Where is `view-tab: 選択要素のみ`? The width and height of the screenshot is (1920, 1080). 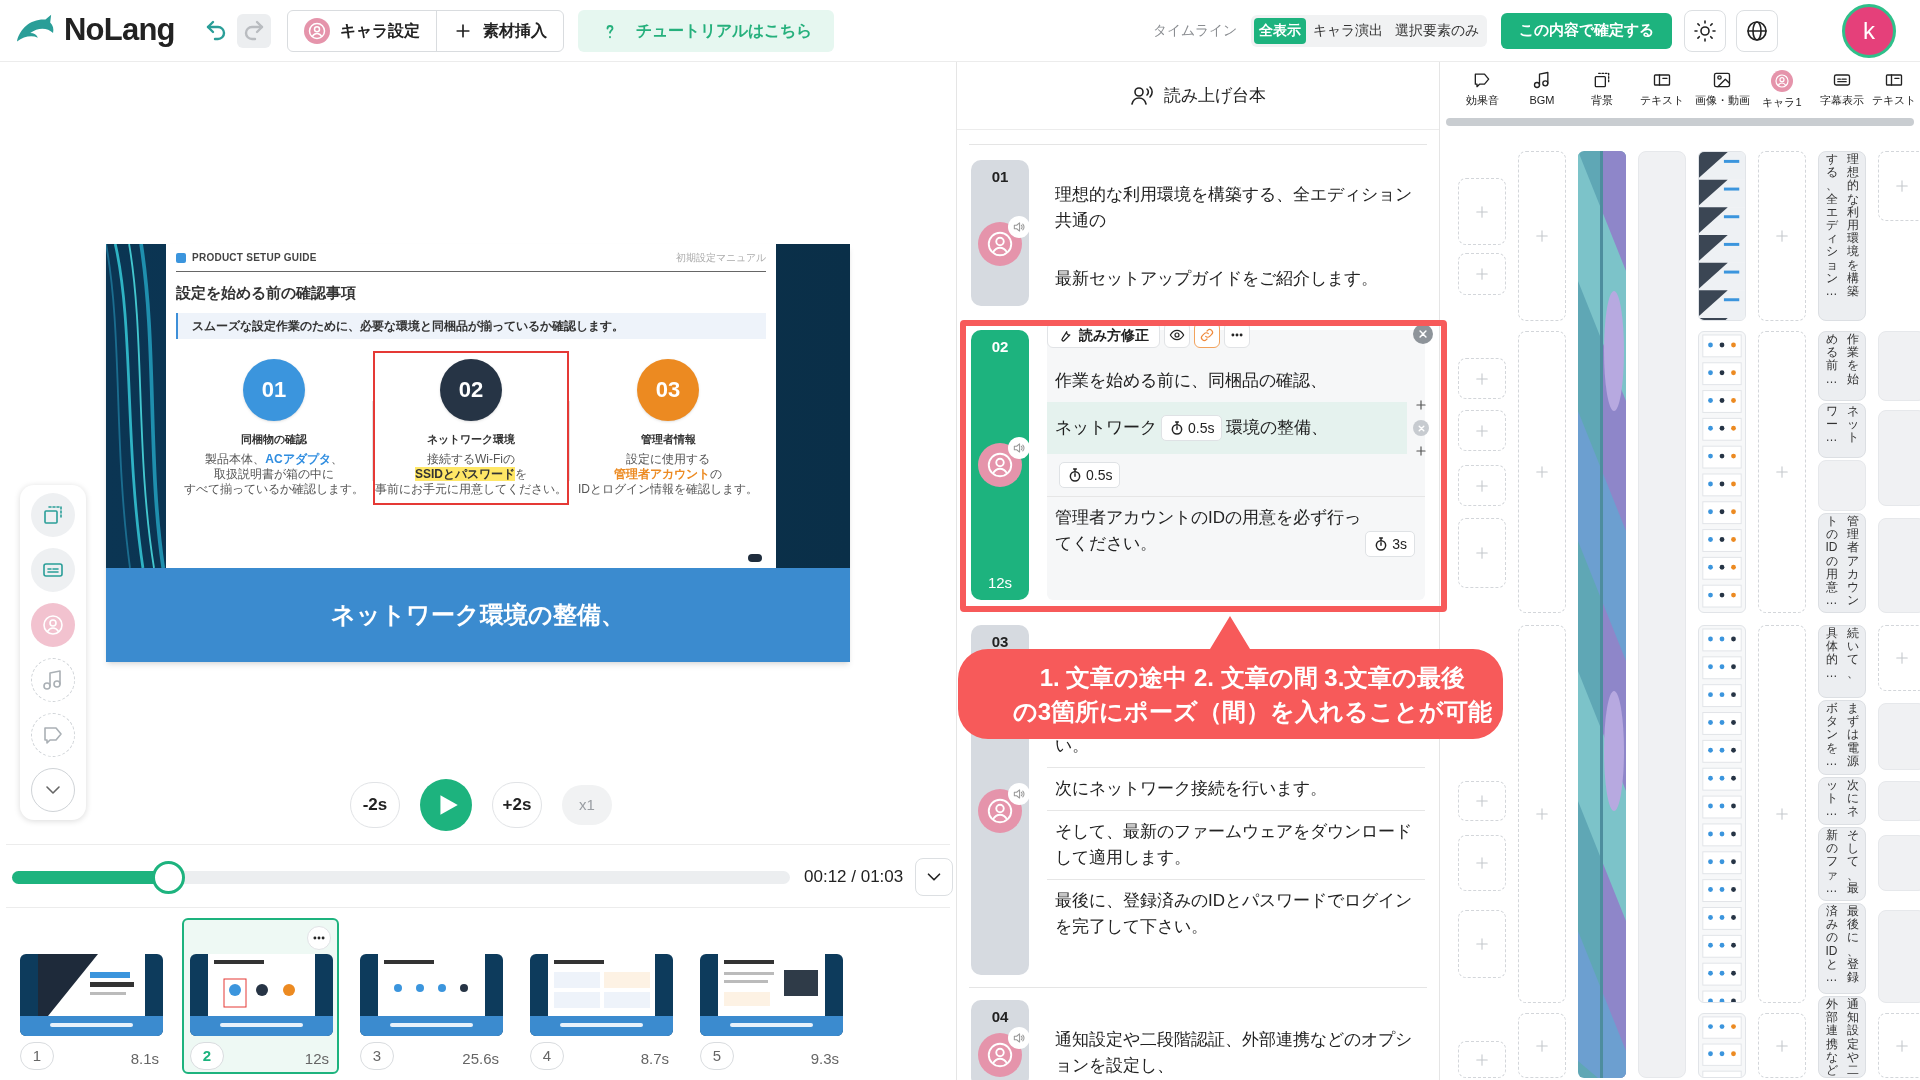 view-tab: 選択要素のみ is located at coordinates (1437, 30).